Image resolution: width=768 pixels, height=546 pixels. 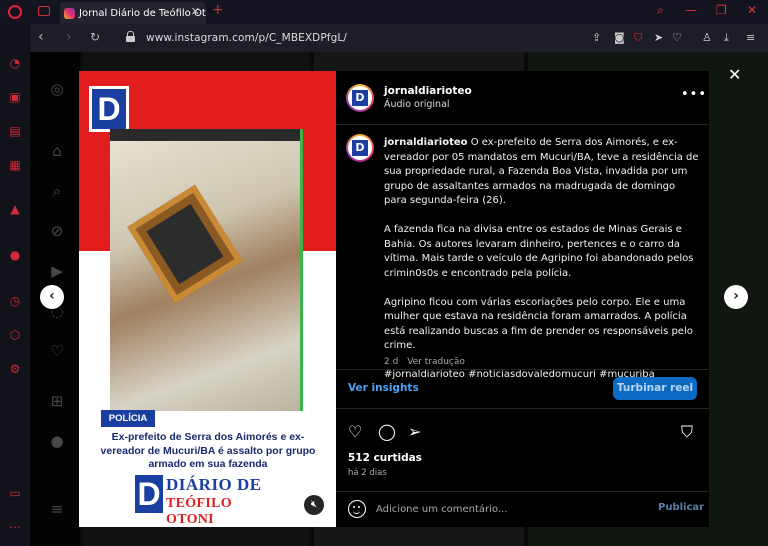 What do you see at coordinates (658, 37) in the screenshot?
I see `send-icon: ➤` at bounding box center [658, 37].